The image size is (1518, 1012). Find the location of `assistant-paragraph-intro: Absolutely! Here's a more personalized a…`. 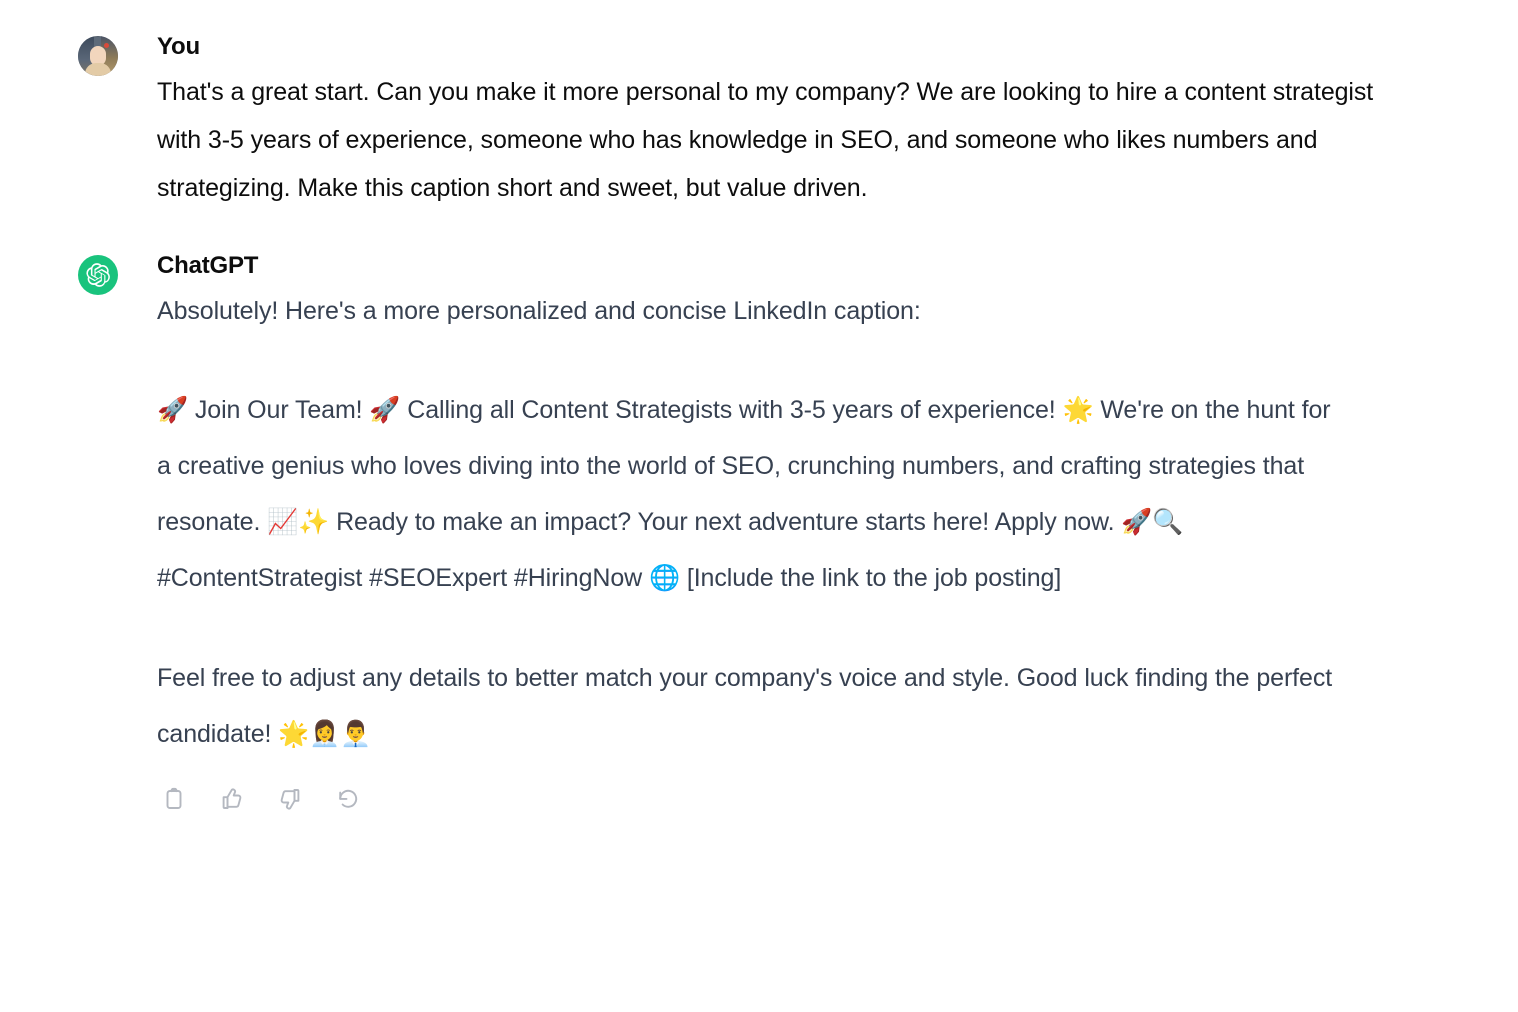

assistant-paragraph-intro: Absolutely! Here's a more personalized a… is located at coordinates (539, 311).